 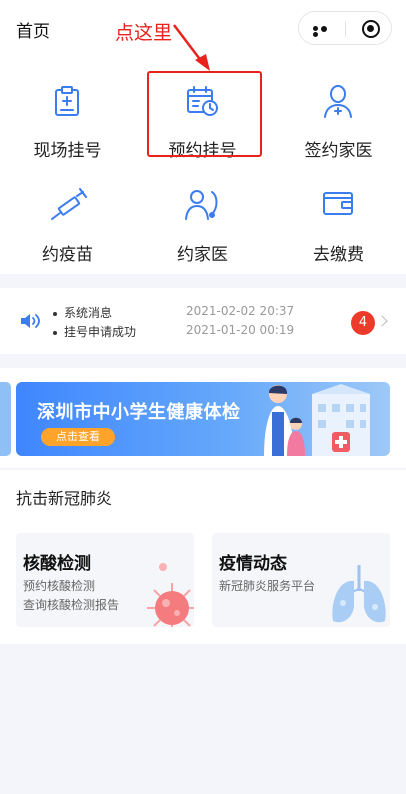 What do you see at coordinates (240, 311) in the screenshot?
I see `notice-time: 2021-02-02 20:37` at bounding box center [240, 311].